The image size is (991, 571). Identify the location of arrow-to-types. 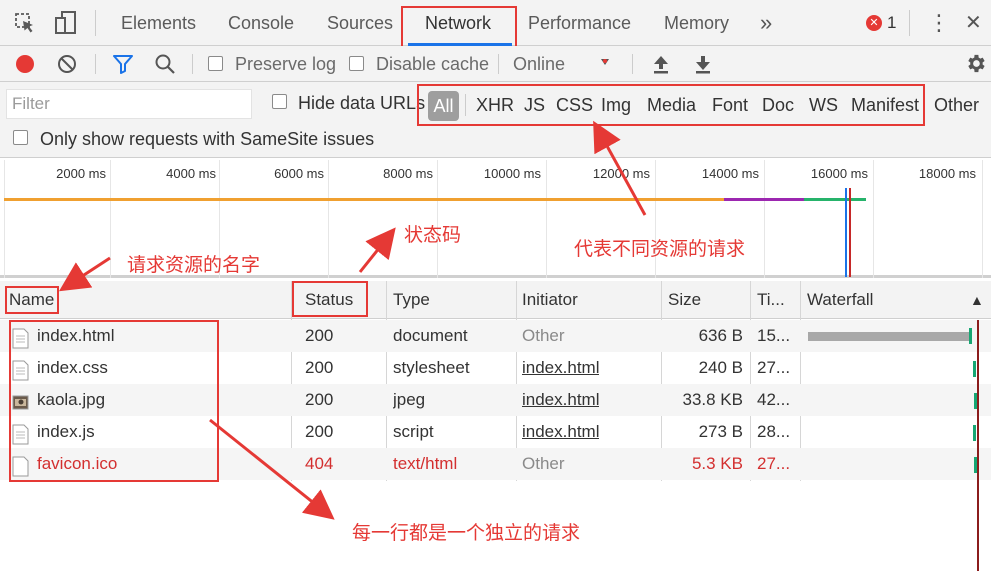
(620, 168).